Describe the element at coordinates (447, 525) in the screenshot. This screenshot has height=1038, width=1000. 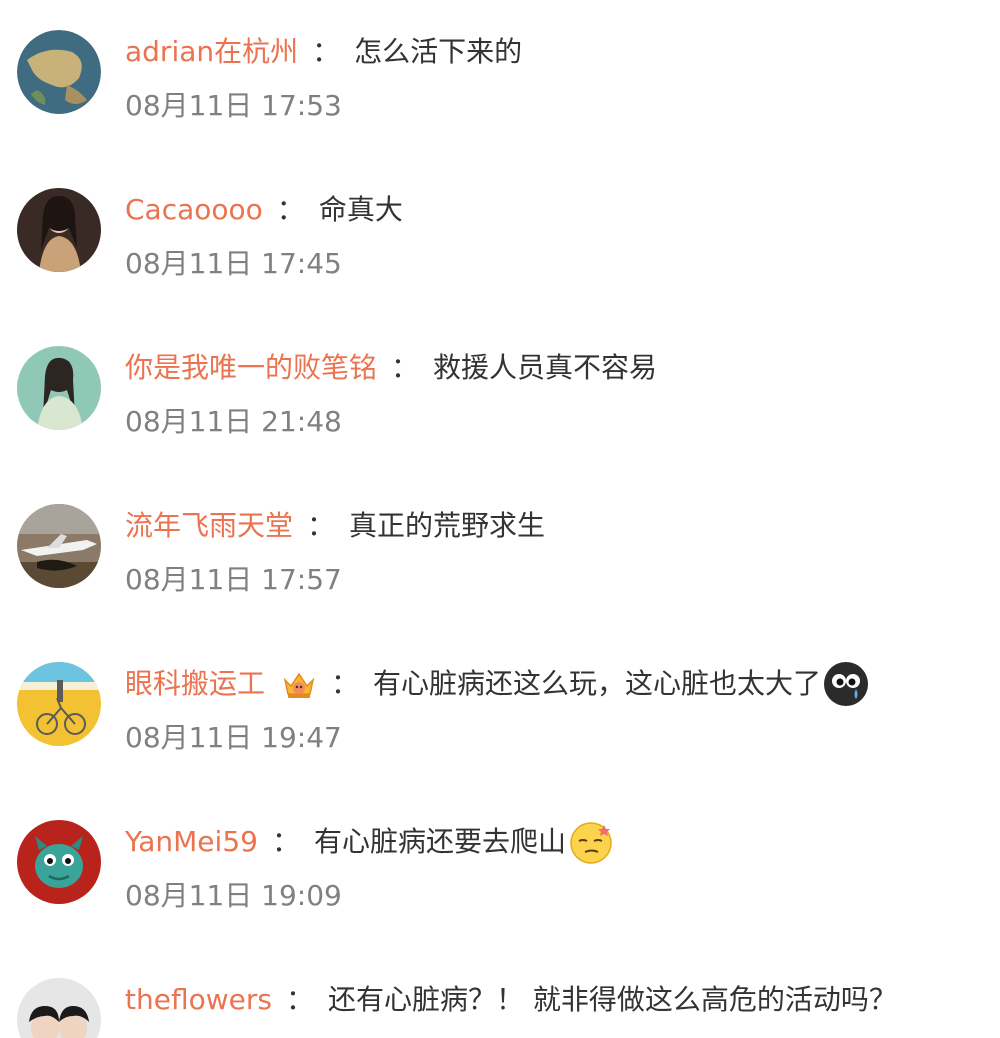
I see `comment-text: 真正的荒野求生` at that location.